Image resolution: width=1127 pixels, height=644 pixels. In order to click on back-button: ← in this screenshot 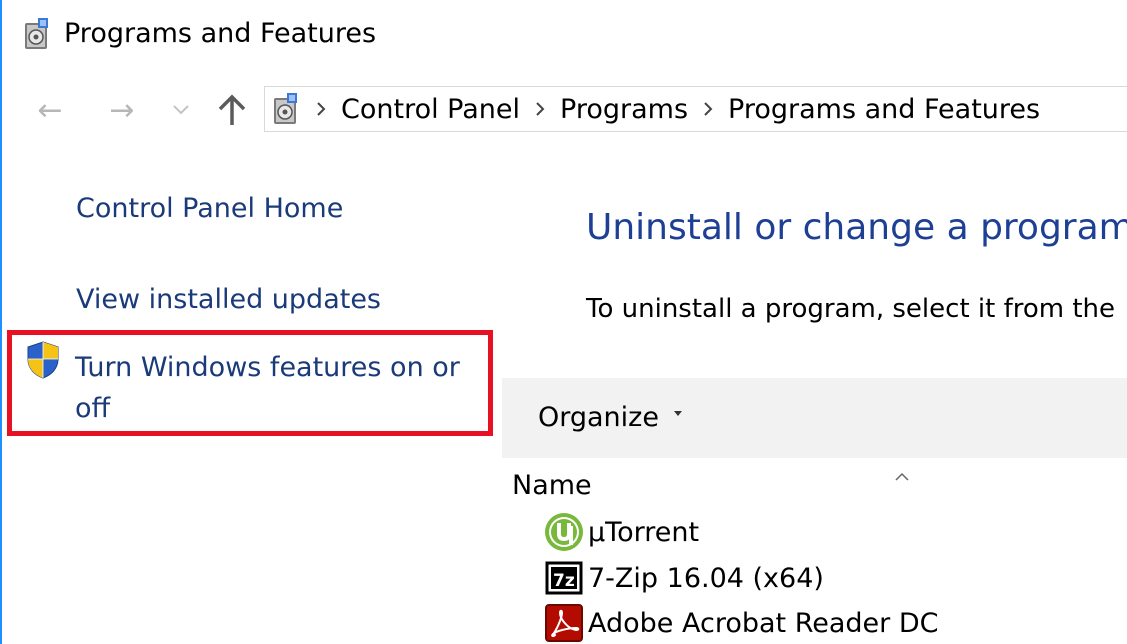, I will do `click(50, 110)`.